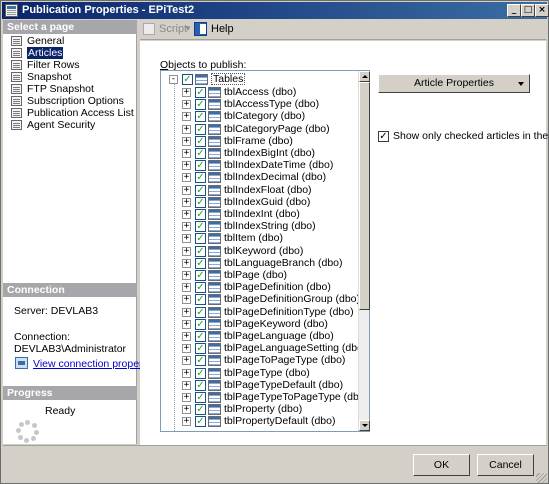 The width and height of the screenshot is (549, 484). Describe the element at coordinates (188, 29) in the screenshot. I see `script-dropdown-icon: ▼` at that location.